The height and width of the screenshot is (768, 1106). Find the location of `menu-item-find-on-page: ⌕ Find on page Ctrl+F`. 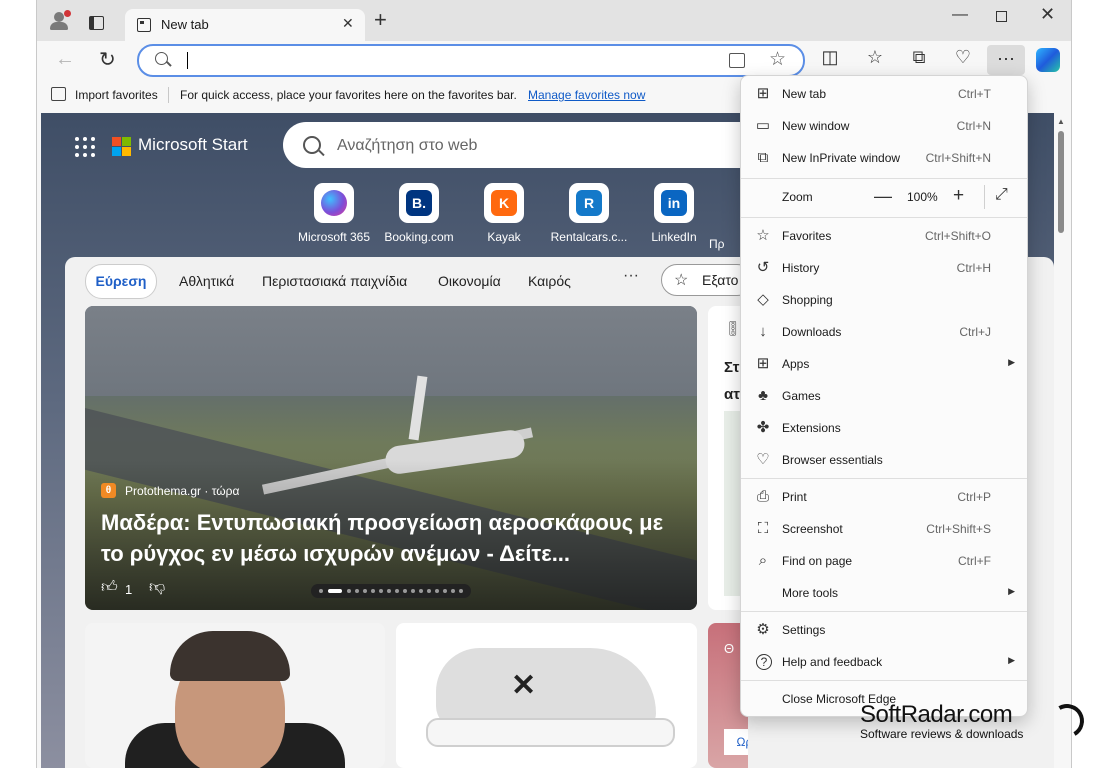

menu-item-find-on-page: ⌕ Find on page Ctrl+F is located at coordinates (884, 561).